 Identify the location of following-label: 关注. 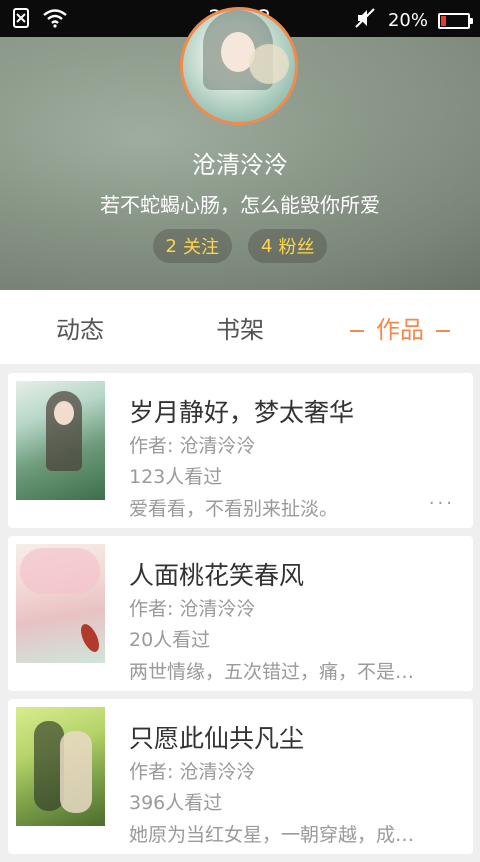
(201, 247).